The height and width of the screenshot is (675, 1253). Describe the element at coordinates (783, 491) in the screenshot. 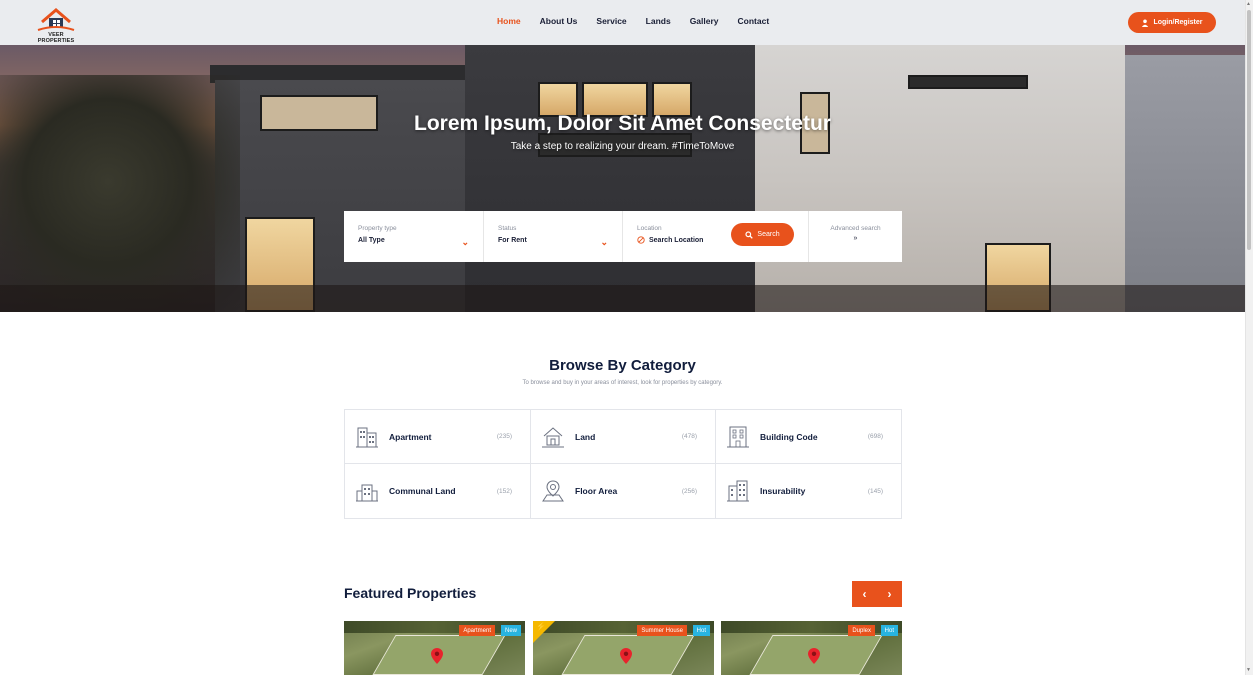

I see `category-name: Insurability` at that location.